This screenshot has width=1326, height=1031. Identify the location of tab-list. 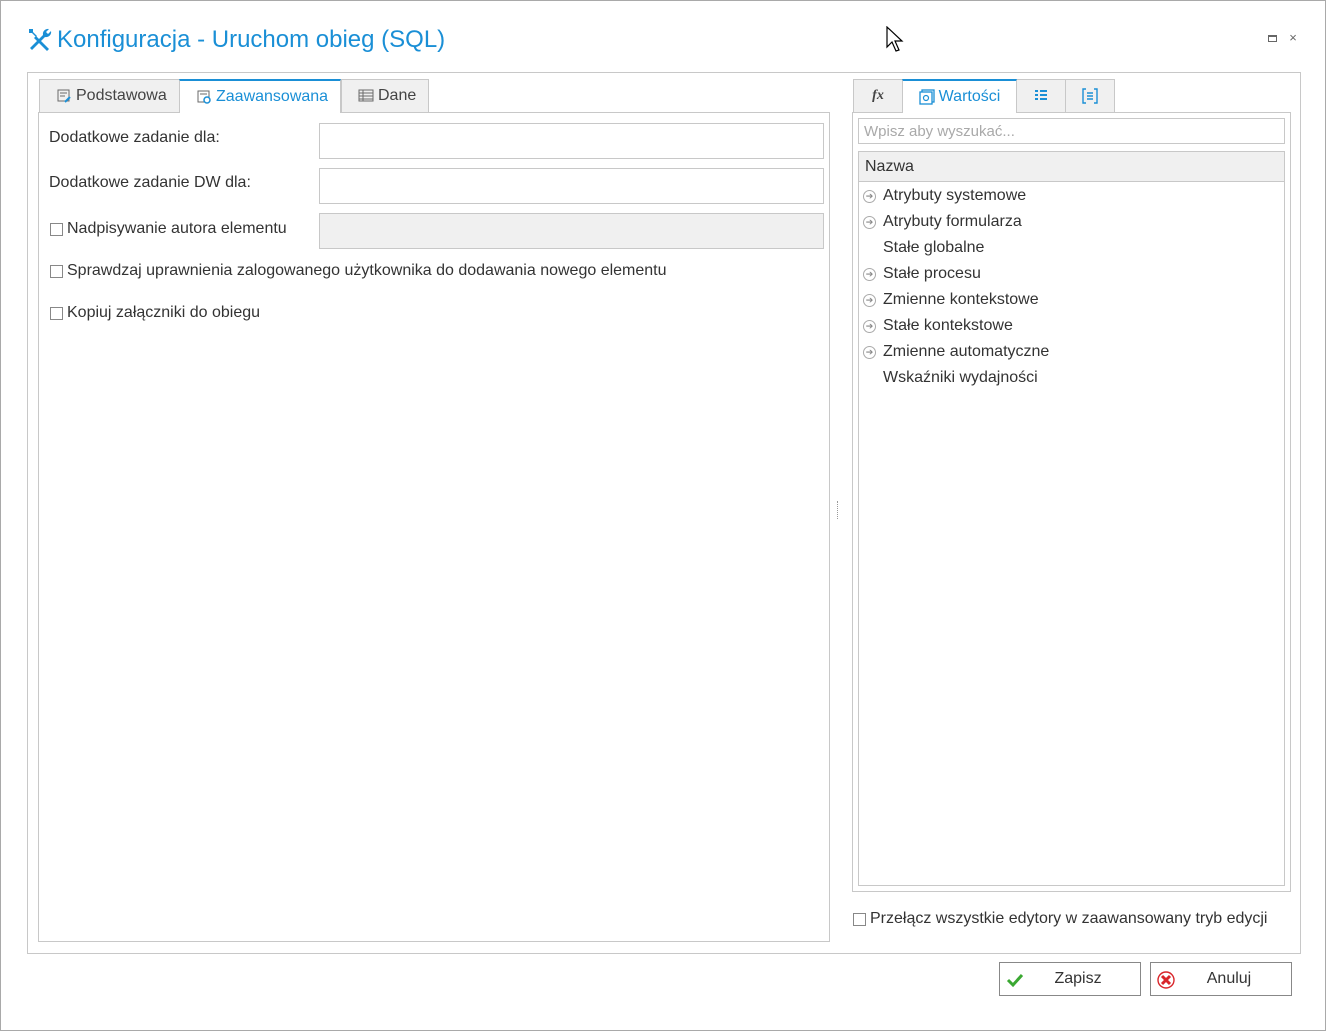
(1041, 95).